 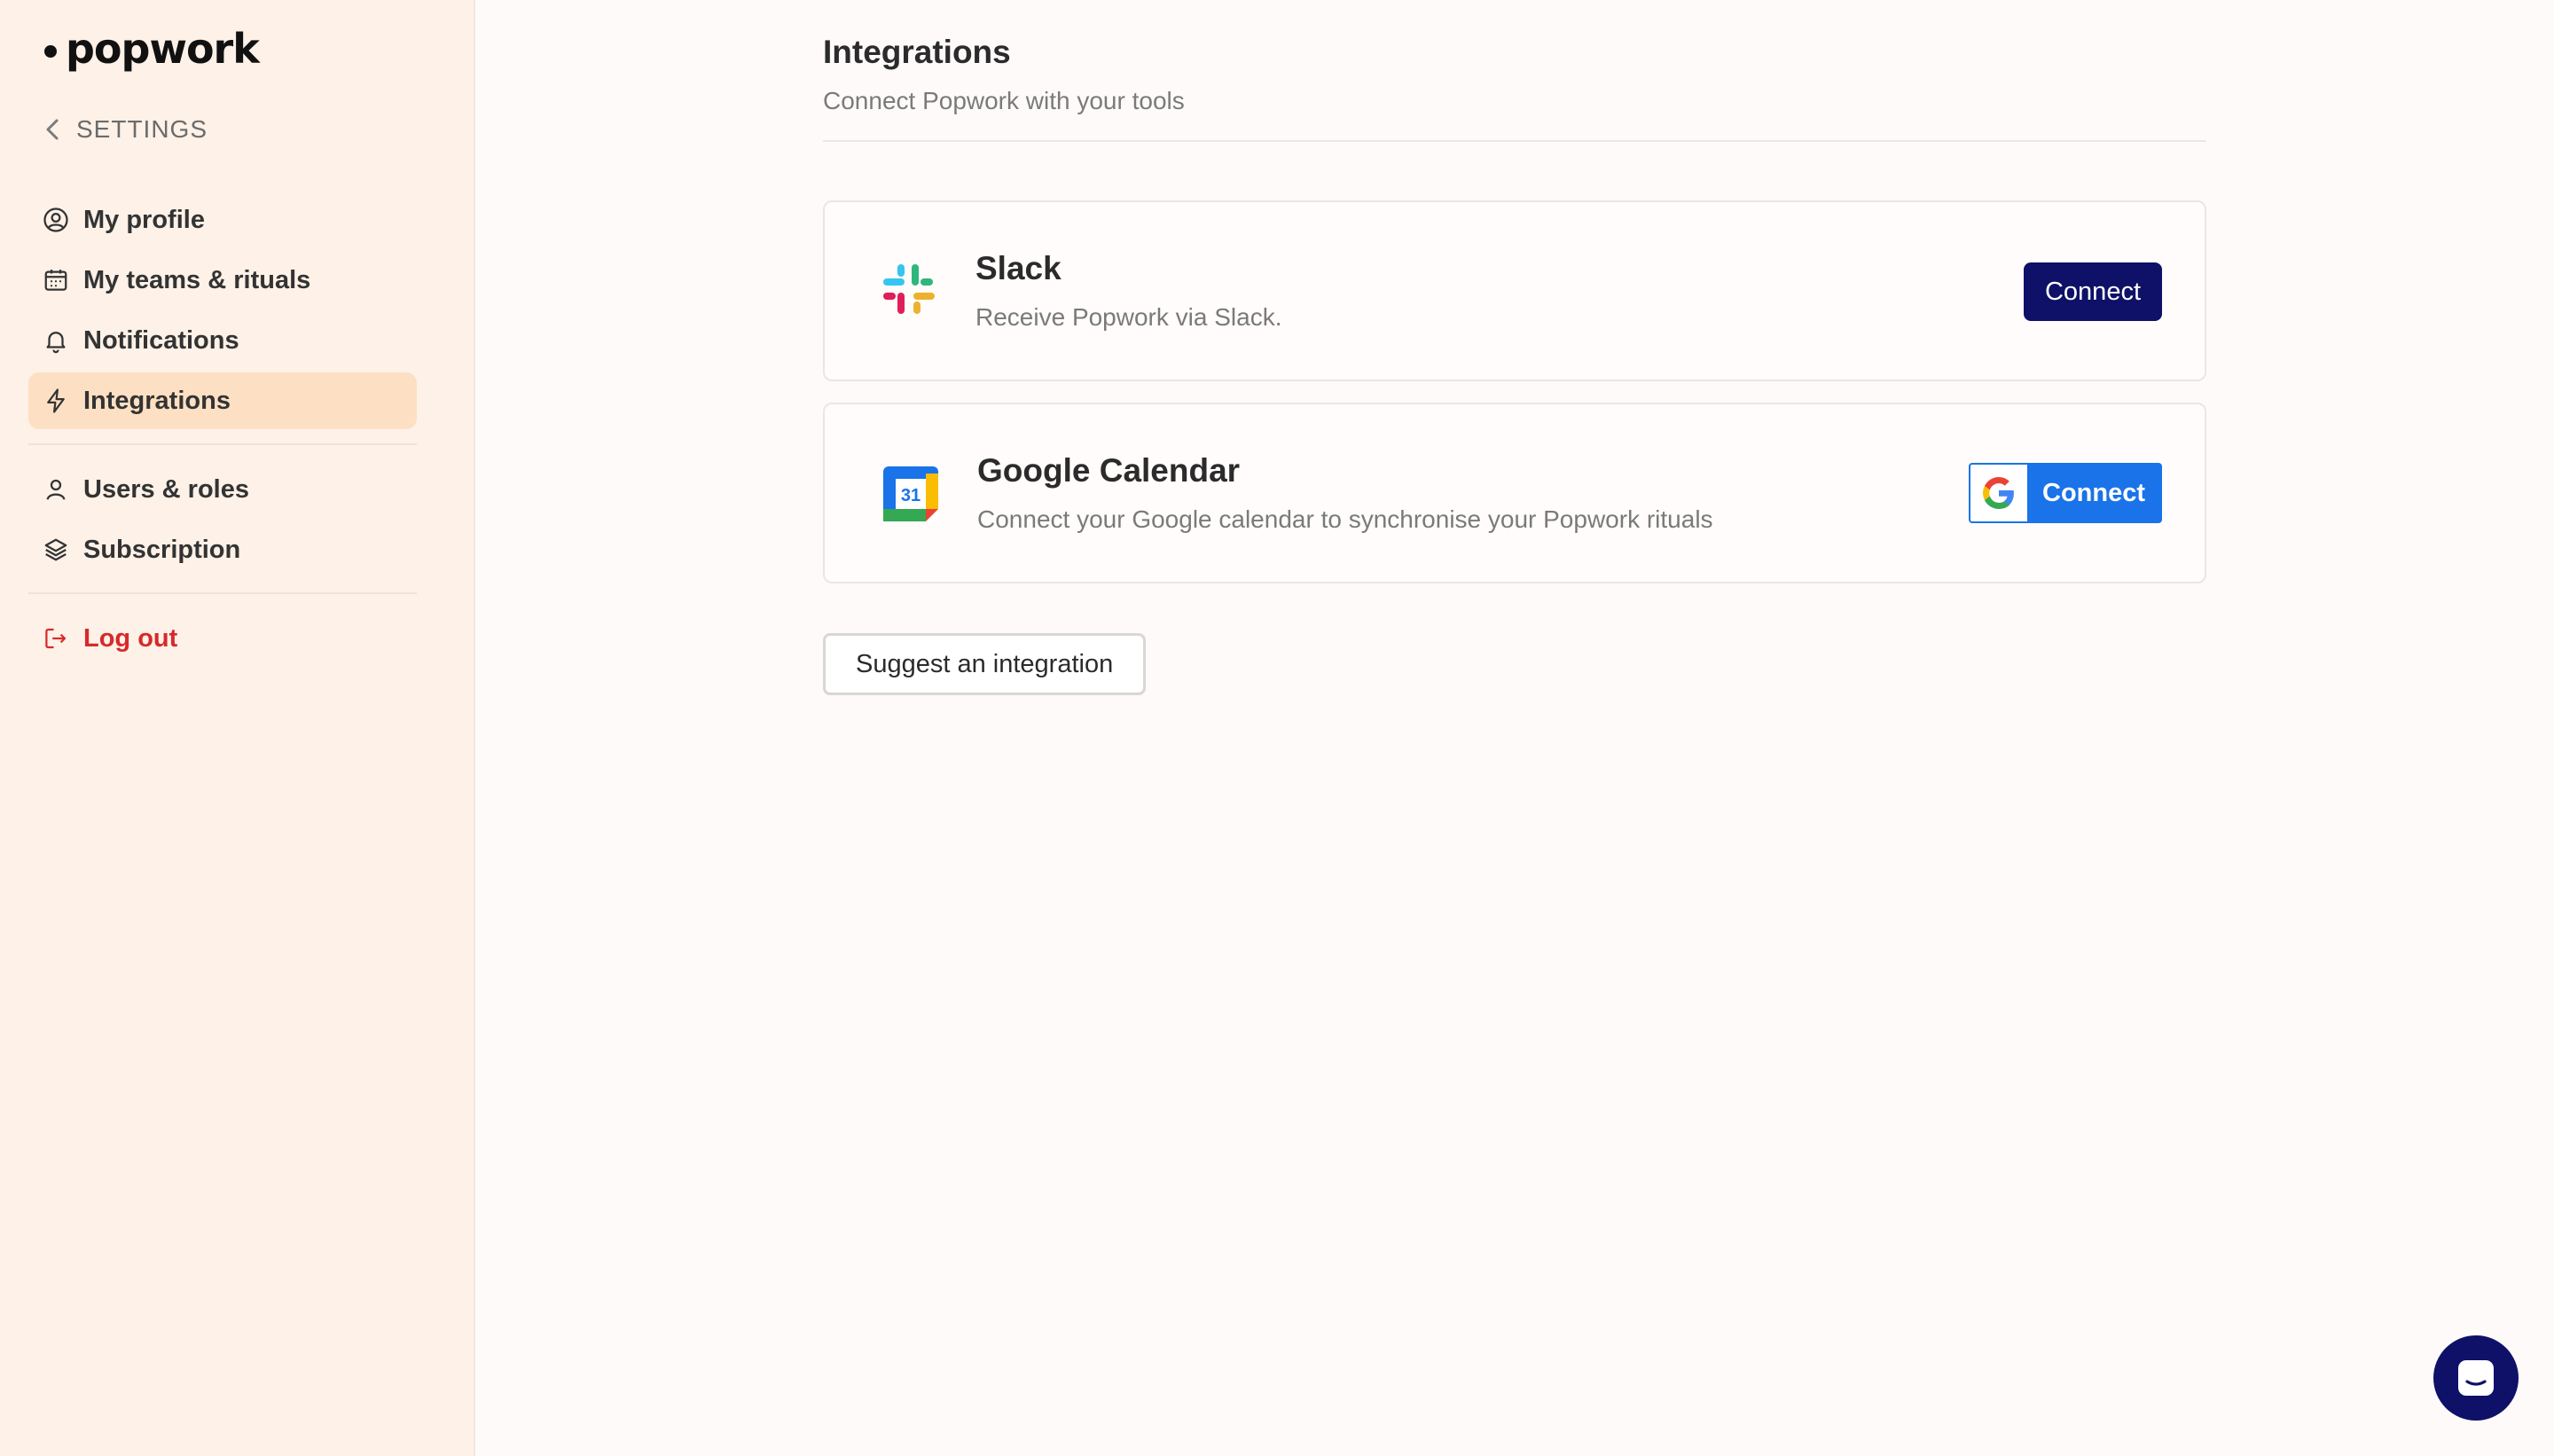 I want to click on page-title: Integrations, so click(x=917, y=52).